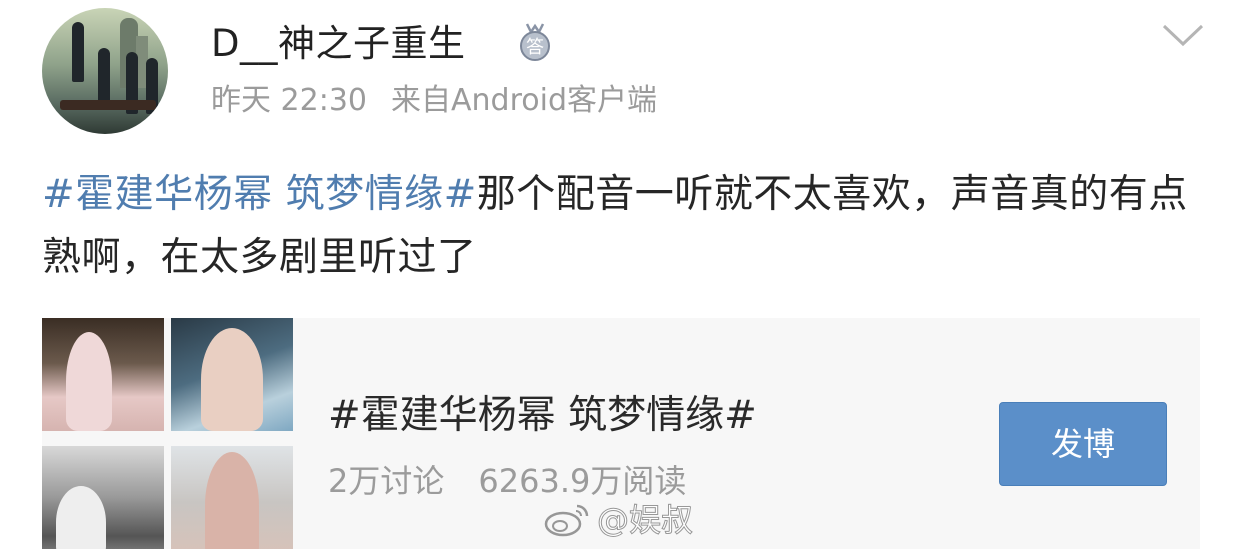 Image resolution: width=1242 pixels, height=549 pixels. I want to click on topic-link: #霍建华杨幂 筑梦情缘#, so click(259, 194).